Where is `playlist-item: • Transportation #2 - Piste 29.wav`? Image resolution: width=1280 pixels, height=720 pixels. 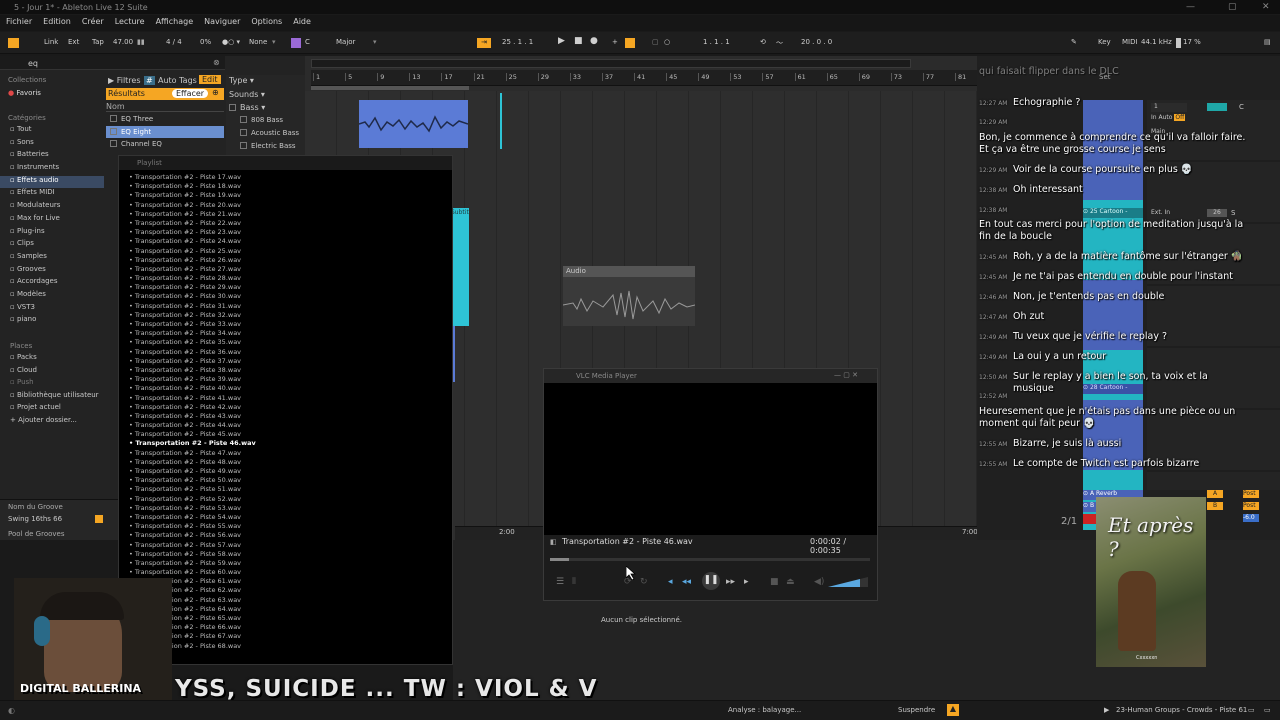 playlist-item: • Transportation #2 - Piste 29.wav is located at coordinates (289, 287).